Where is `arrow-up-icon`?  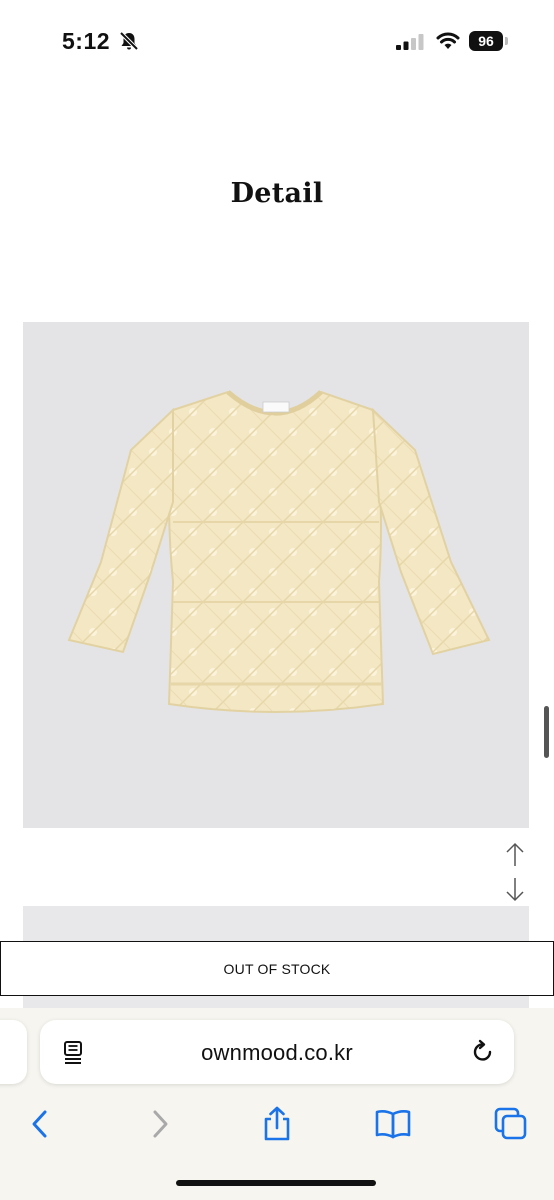 arrow-up-icon is located at coordinates (515, 855).